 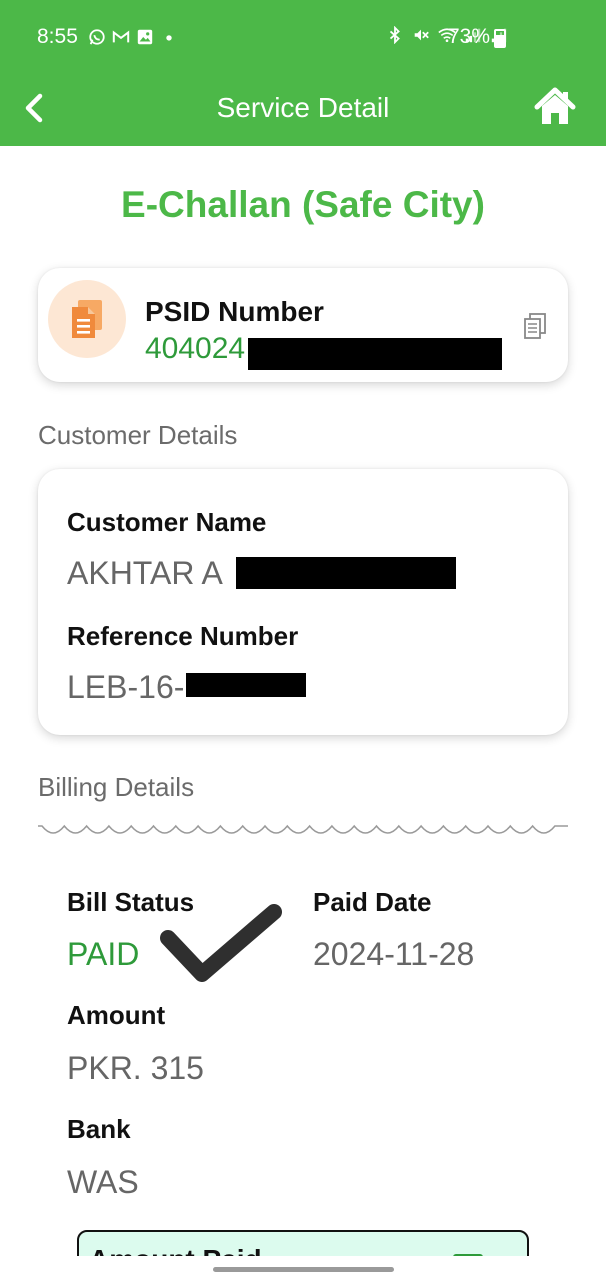 What do you see at coordinates (303, 107) in the screenshot?
I see `header-title: Service Detail` at bounding box center [303, 107].